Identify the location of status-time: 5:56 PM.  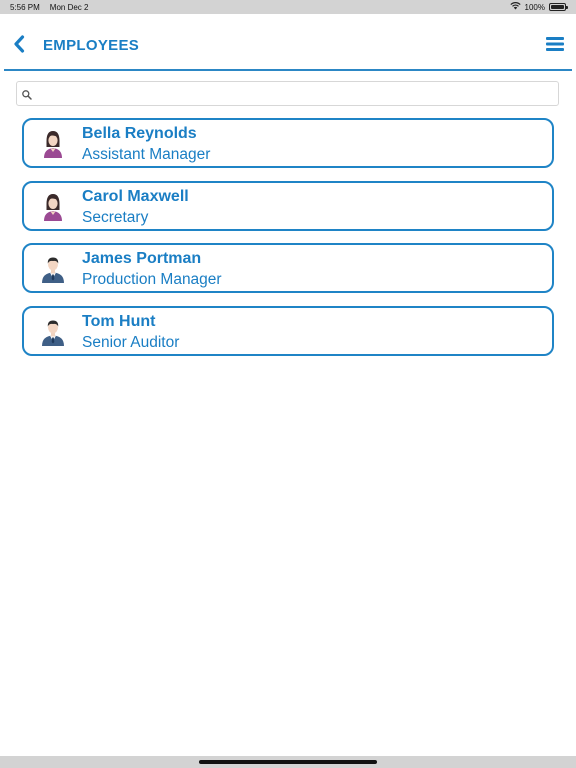
(25, 7).